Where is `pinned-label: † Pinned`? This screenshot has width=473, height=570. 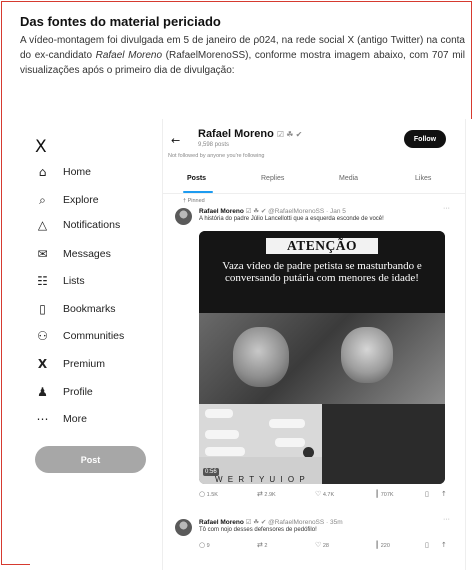 pinned-label: † Pinned is located at coordinates (194, 201).